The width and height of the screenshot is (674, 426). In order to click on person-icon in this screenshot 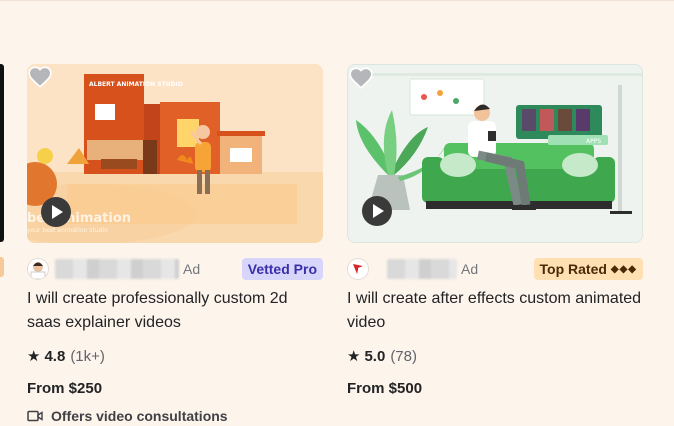, I will do `click(38, 270)`.